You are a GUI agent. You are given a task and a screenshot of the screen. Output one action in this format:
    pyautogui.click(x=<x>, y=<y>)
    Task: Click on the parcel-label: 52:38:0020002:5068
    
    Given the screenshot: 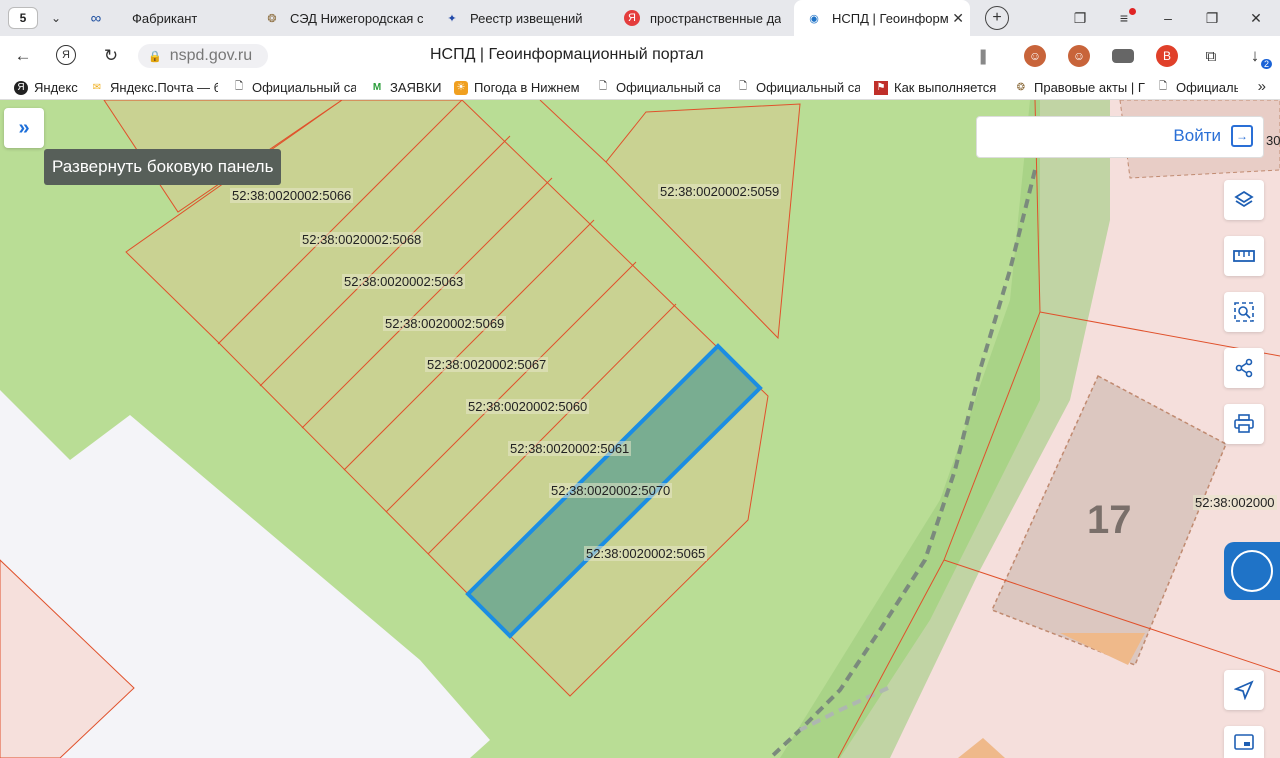 What is the action you would take?
    pyautogui.click(x=362, y=239)
    